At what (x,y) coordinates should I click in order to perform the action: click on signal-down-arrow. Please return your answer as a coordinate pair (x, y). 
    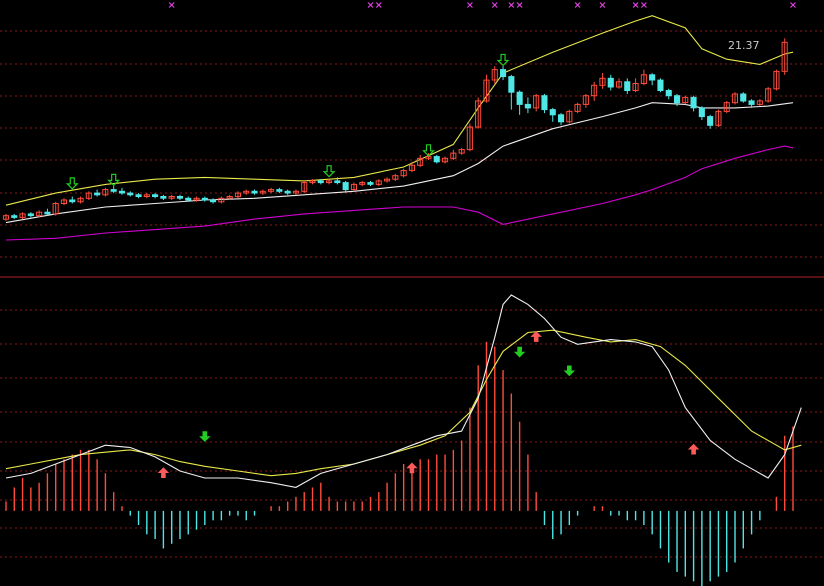
    Looking at the image, I should click on (72, 183).